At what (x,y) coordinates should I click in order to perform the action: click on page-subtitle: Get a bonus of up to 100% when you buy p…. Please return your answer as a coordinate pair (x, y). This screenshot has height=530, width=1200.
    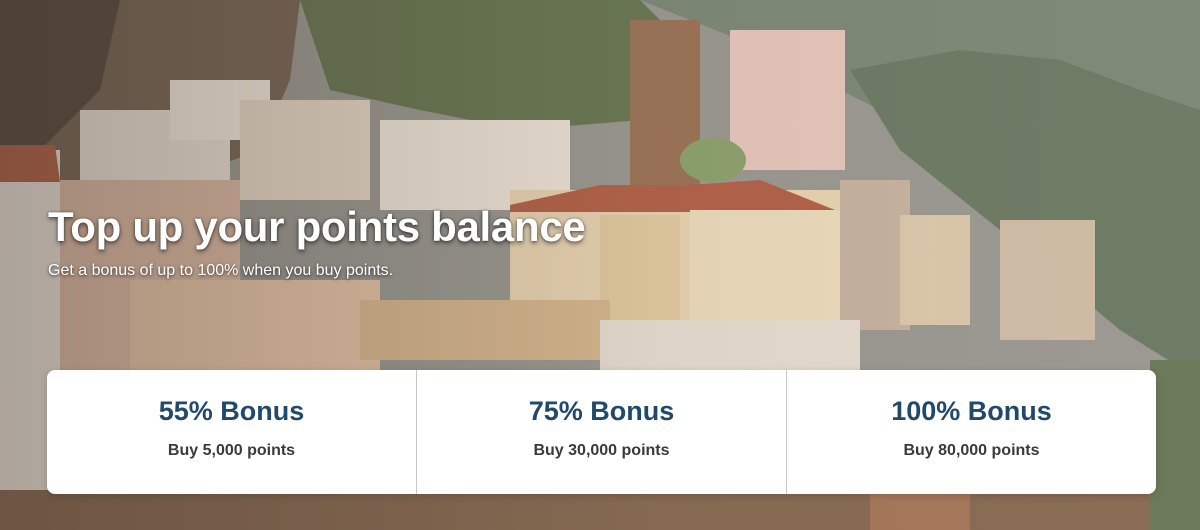
    Looking at the image, I should click on (221, 270).